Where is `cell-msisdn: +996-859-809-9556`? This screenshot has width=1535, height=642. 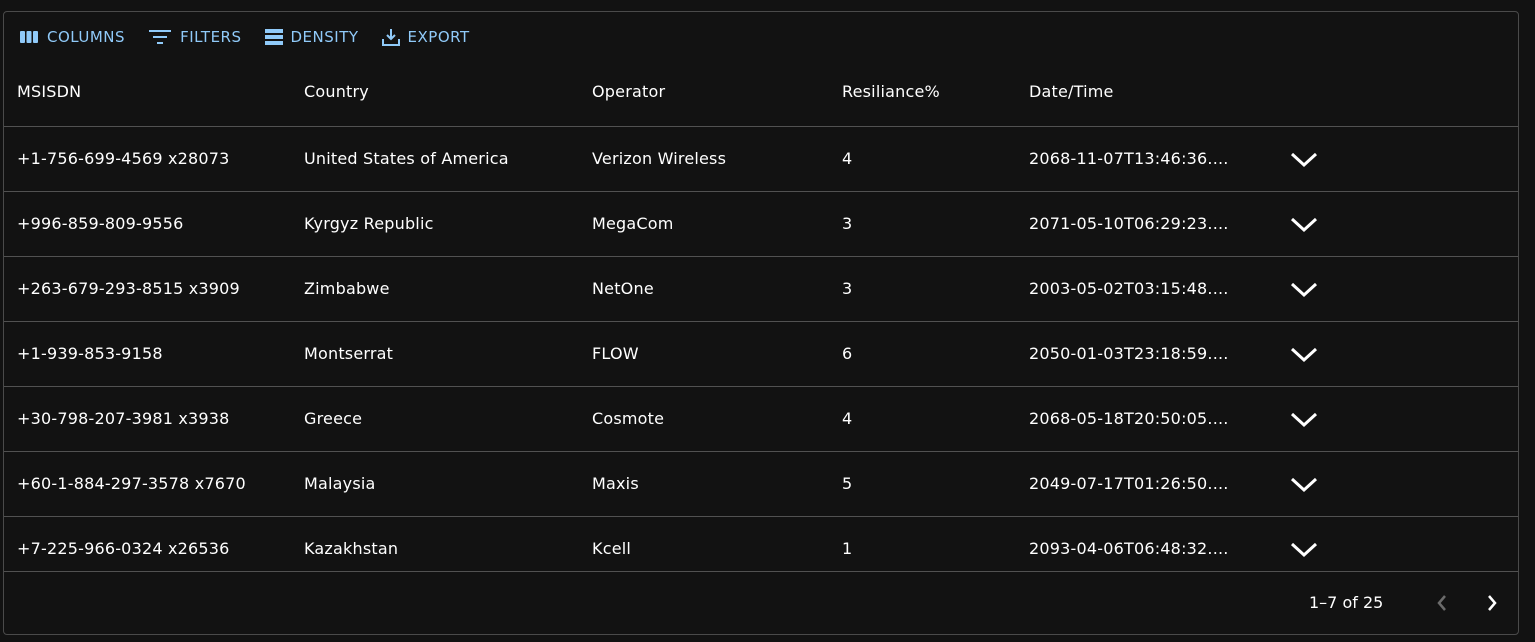 cell-msisdn: +996-859-809-9556 is located at coordinates (100, 223).